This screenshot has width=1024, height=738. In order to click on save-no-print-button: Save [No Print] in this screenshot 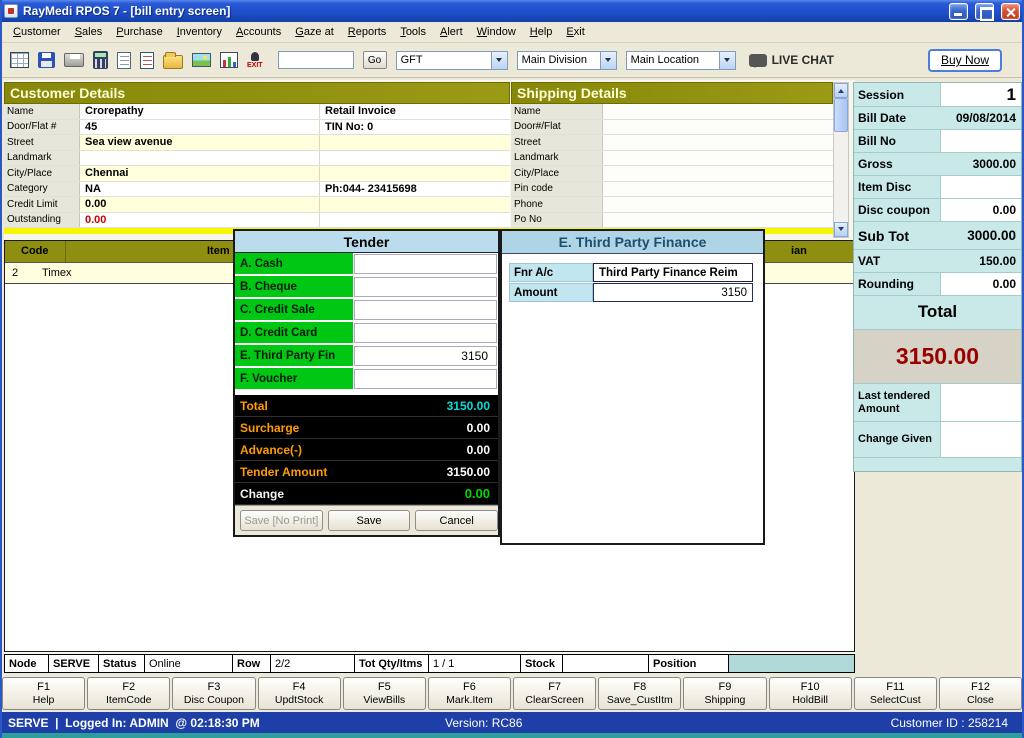, I will do `click(281, 520)`.